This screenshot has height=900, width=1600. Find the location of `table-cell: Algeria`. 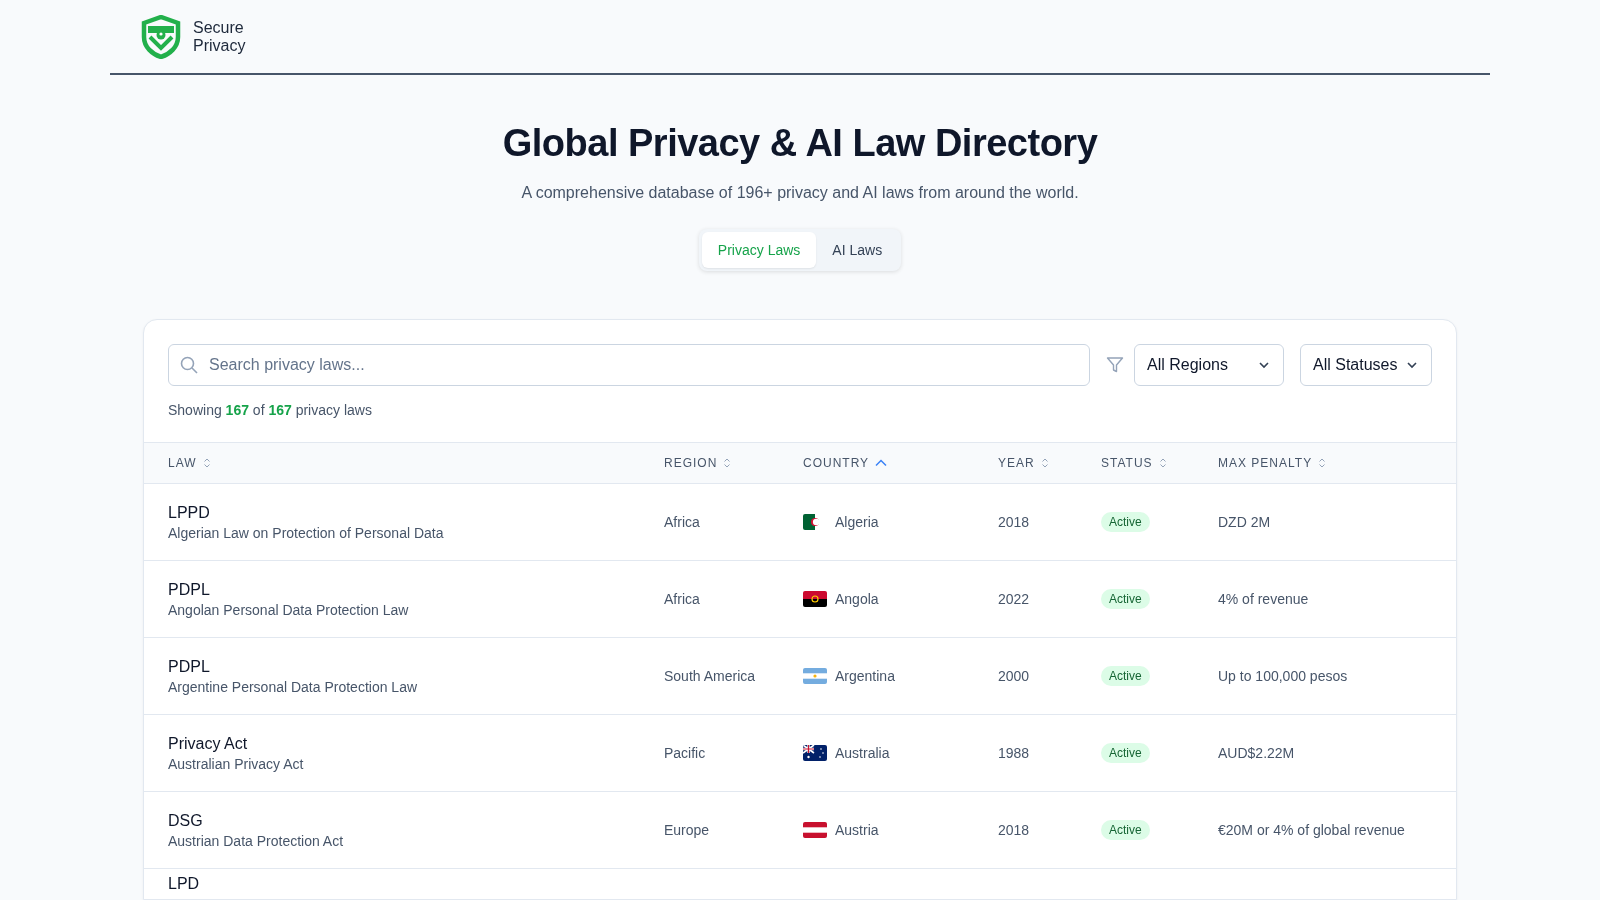

table-cell: Algeria is located at coordinates (857, 522).